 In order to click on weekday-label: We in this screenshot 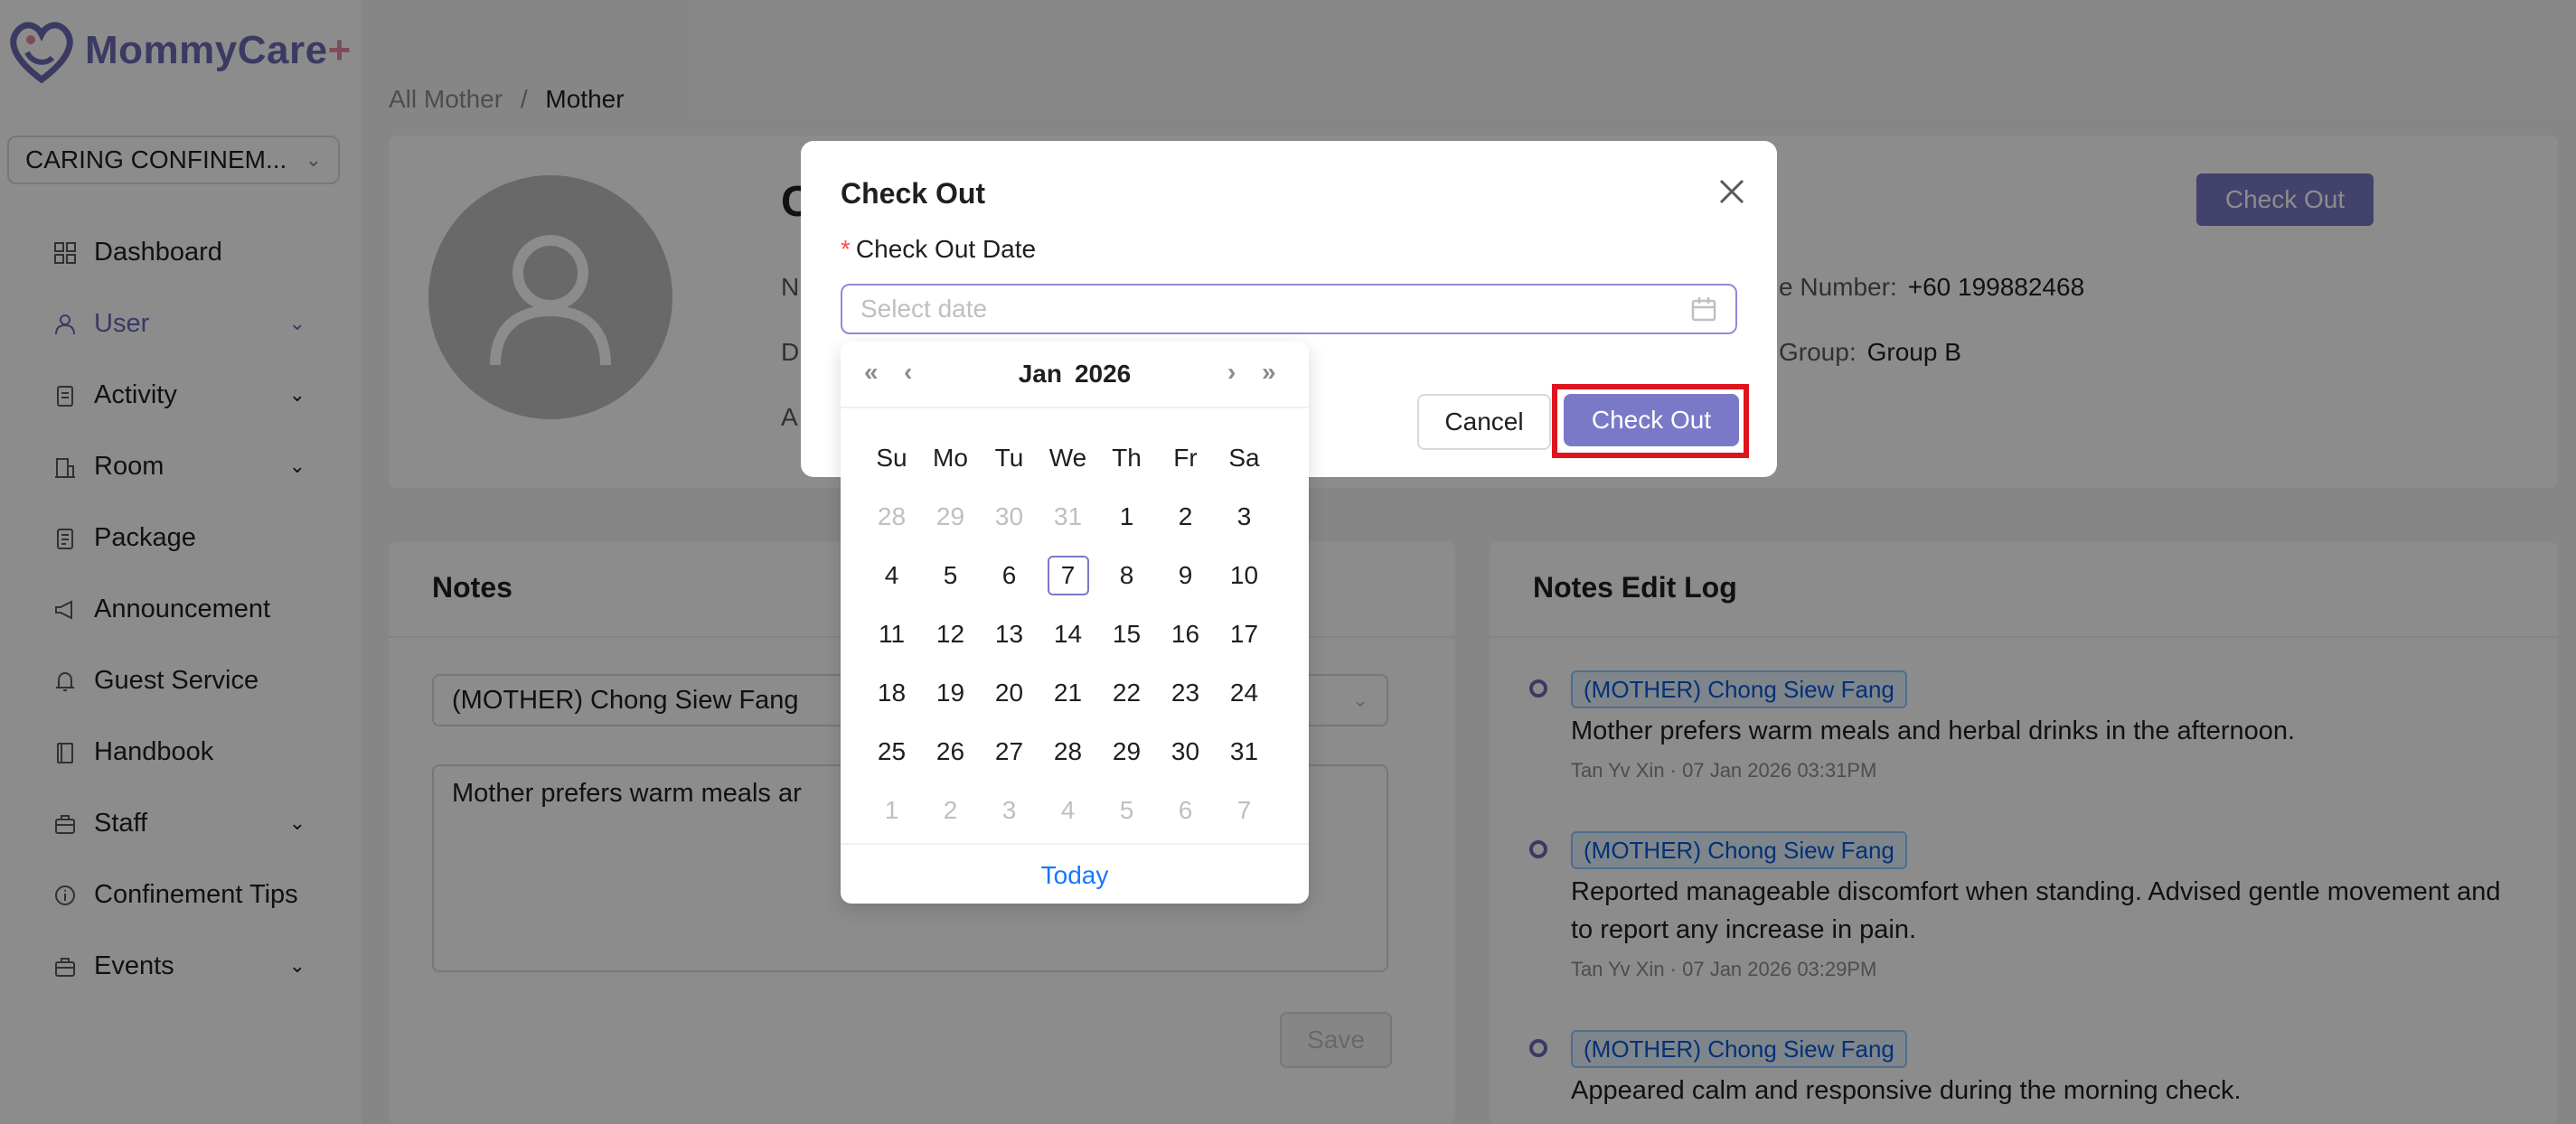, I will do `click(1067, 457)`.